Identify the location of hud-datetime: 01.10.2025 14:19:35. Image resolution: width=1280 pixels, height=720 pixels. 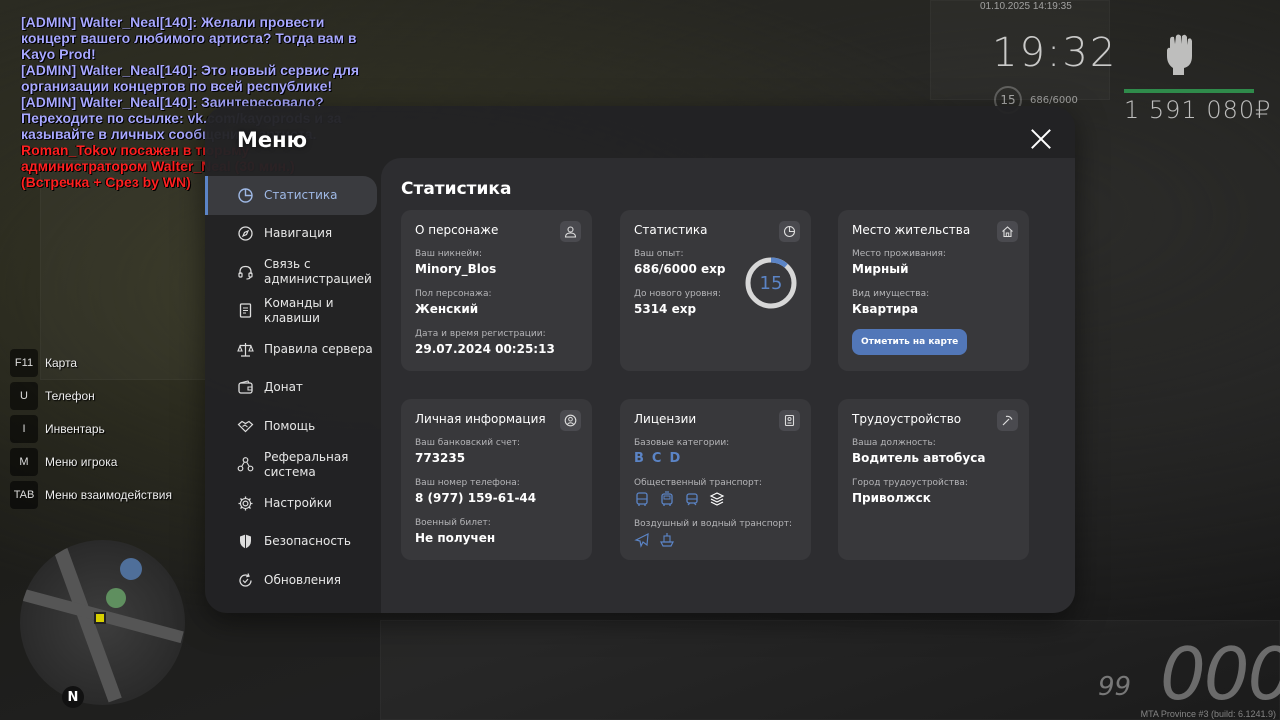
(1026, 6).